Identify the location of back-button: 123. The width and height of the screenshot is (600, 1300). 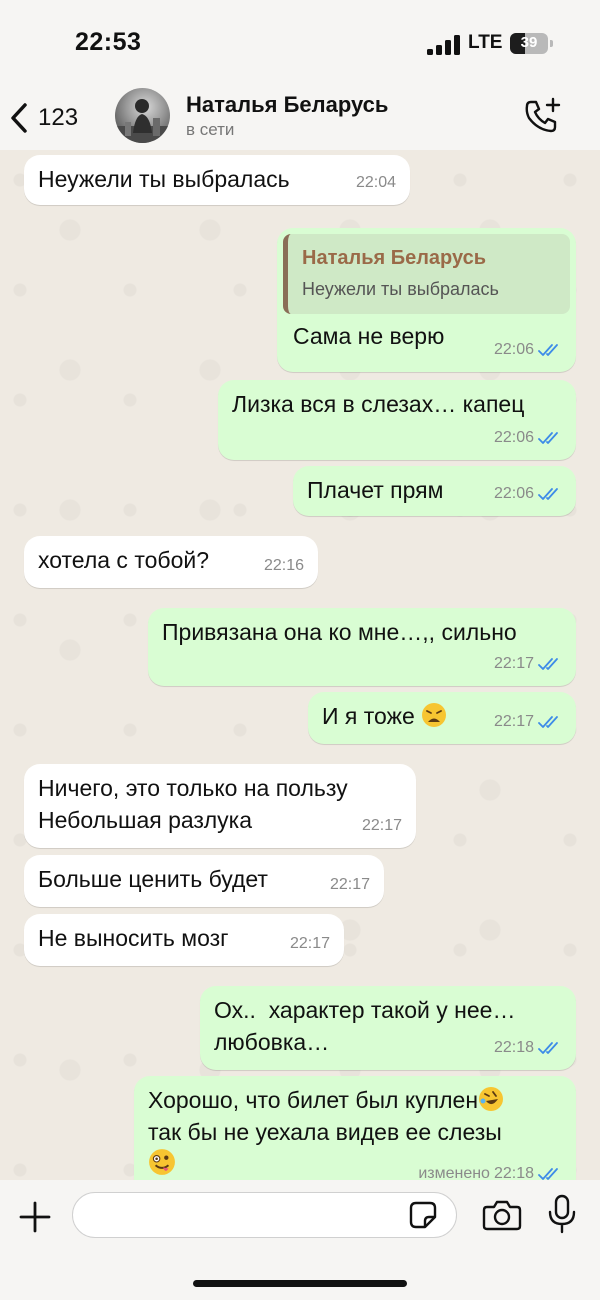
(52, 118).